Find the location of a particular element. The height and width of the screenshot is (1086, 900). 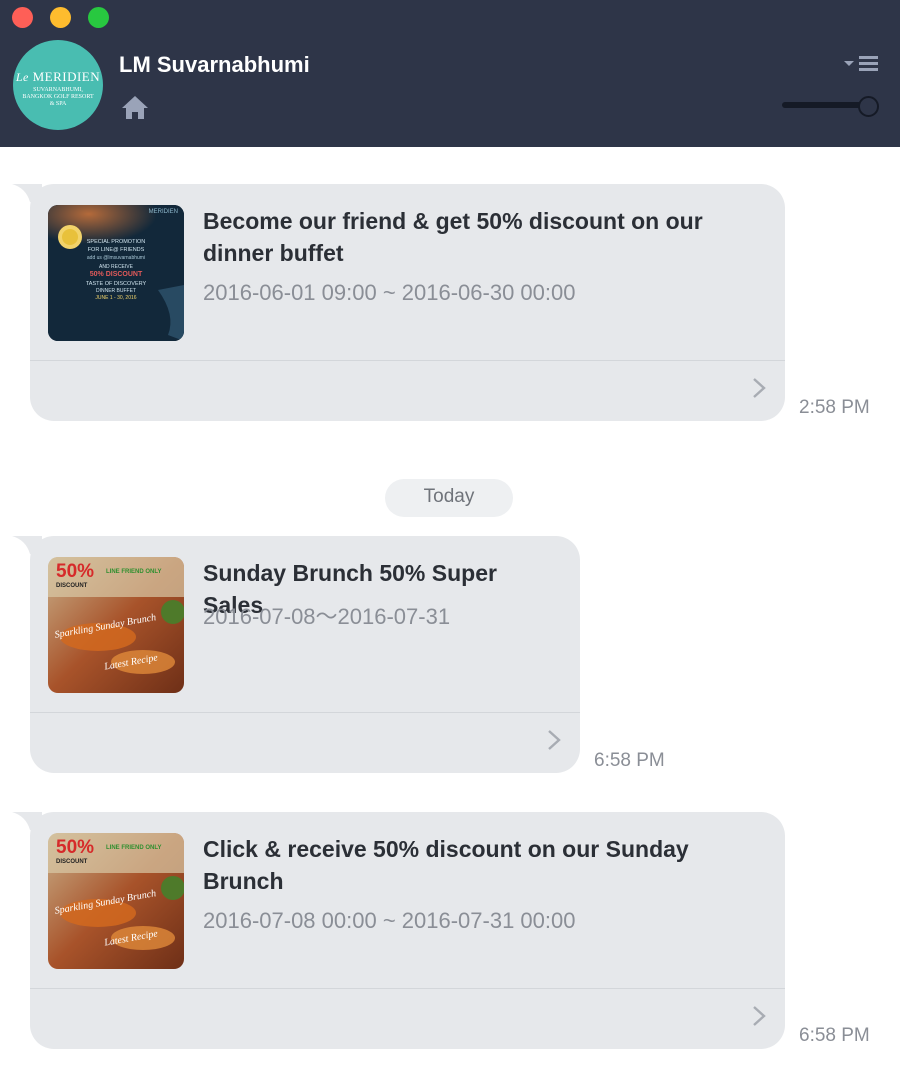

card-date-range: 2016-06-01 09:00 ~ 2016-06-30 00:00 is located at coordinates (389, 292).